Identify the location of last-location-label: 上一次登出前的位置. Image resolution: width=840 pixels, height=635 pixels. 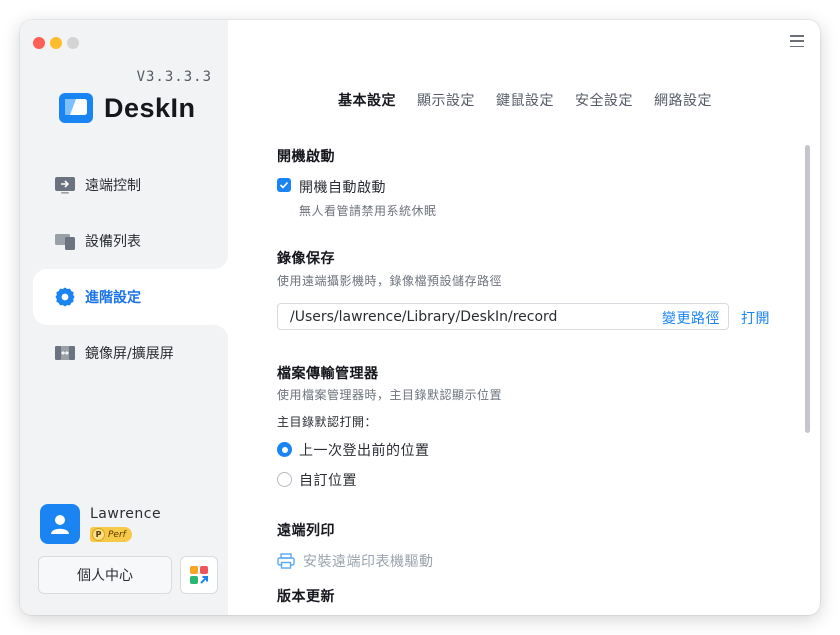
(364, 451).